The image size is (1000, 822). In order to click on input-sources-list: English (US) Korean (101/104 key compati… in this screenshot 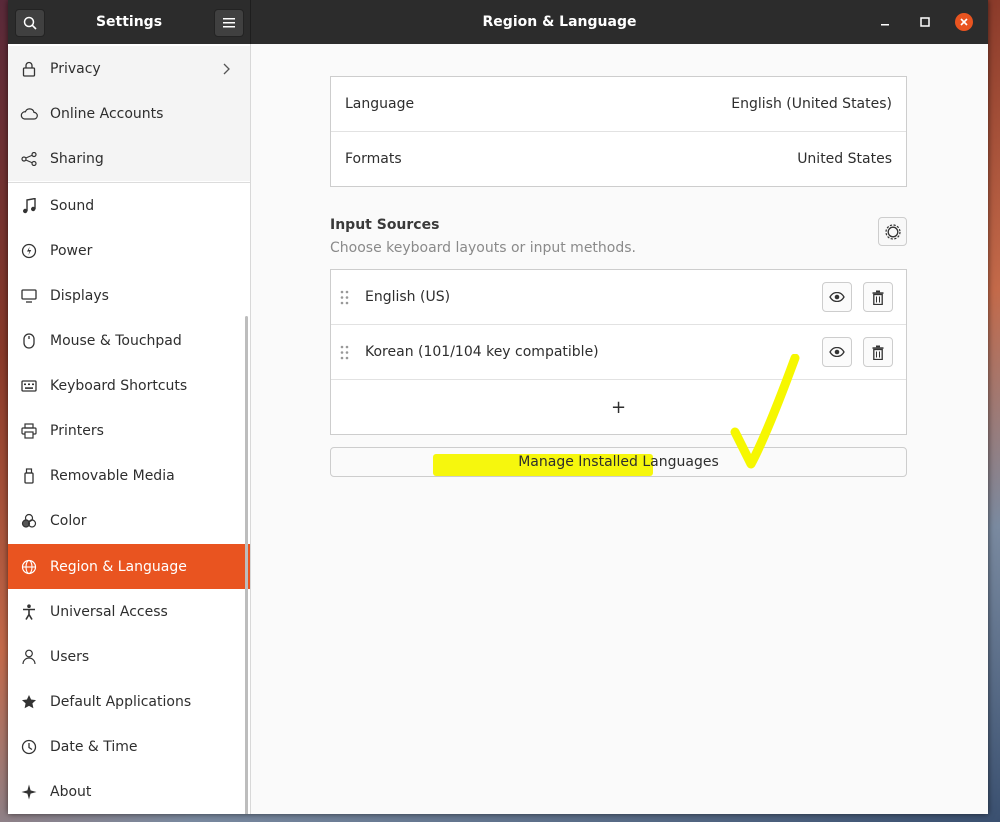, I will do `click(618, 352)`.